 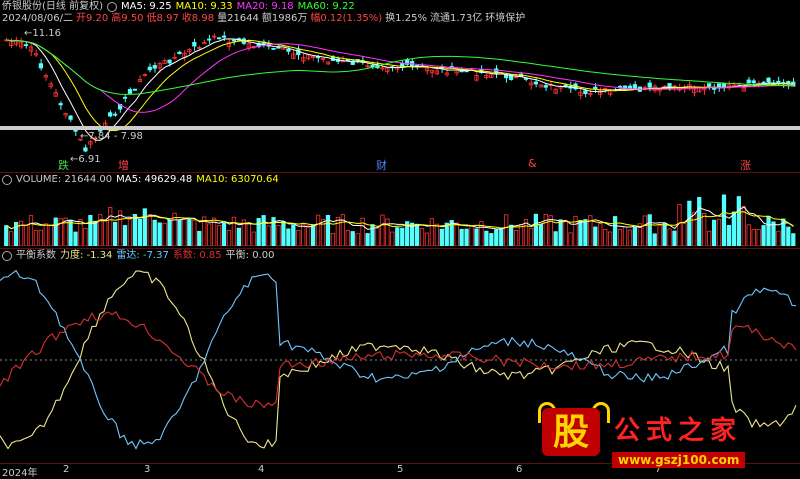 I want to click on watermark-url: www.gszj100.com, so click(x=679, y=460).